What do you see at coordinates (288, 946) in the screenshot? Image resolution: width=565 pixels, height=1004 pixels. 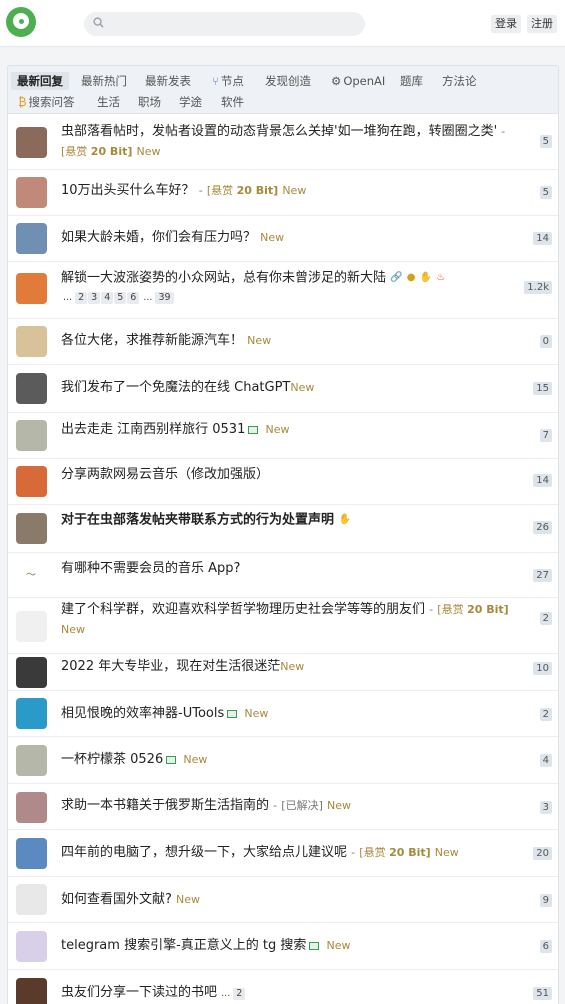 I see `topic-title: telegram 搜索引擎-真正意义上的 tg 搜索 New` at bounding box center [288, 946].